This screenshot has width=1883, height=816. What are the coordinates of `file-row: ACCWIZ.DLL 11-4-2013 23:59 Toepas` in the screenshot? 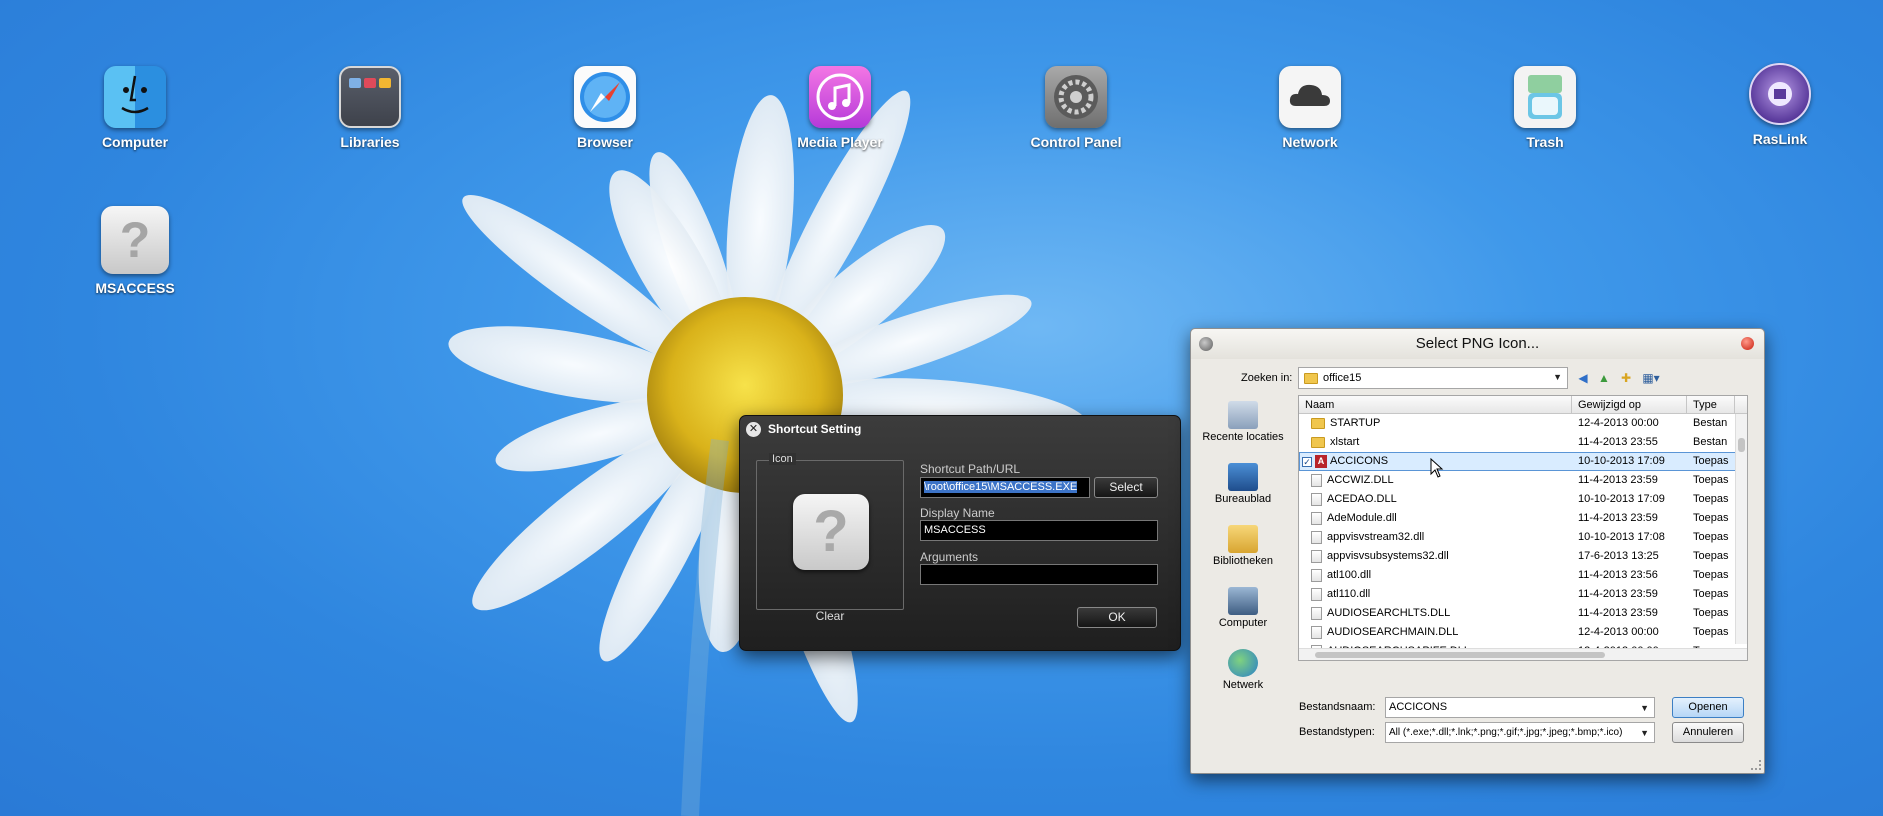 It's located at (1523, 480).